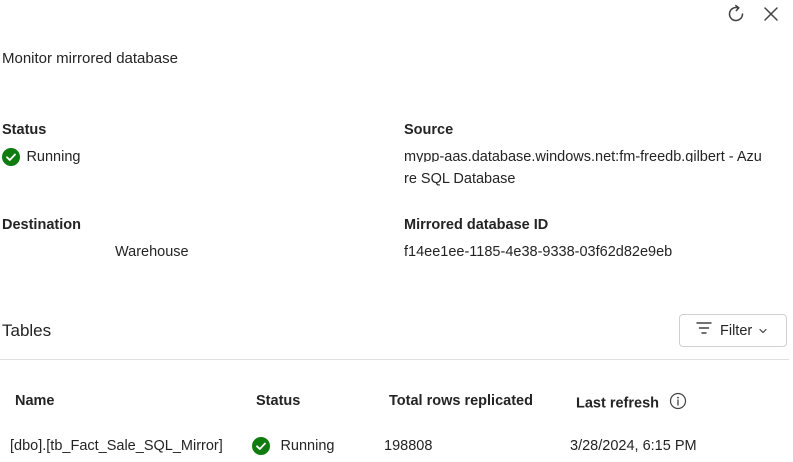 The width and height of the screenshot is (793, 462). I want to click on refresh-icon, so click(736, 14).